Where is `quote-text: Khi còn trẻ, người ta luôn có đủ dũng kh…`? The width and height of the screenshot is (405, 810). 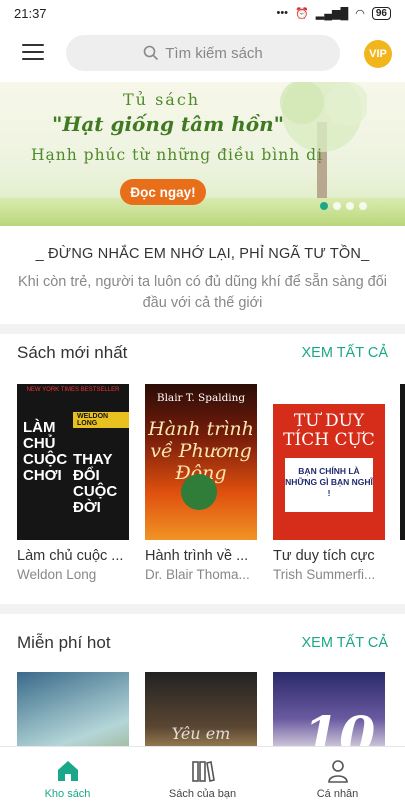
quote-text: Khi còn trẻ, người ta luôn có đủ dũng kh… is located at coordinates (202, 292).